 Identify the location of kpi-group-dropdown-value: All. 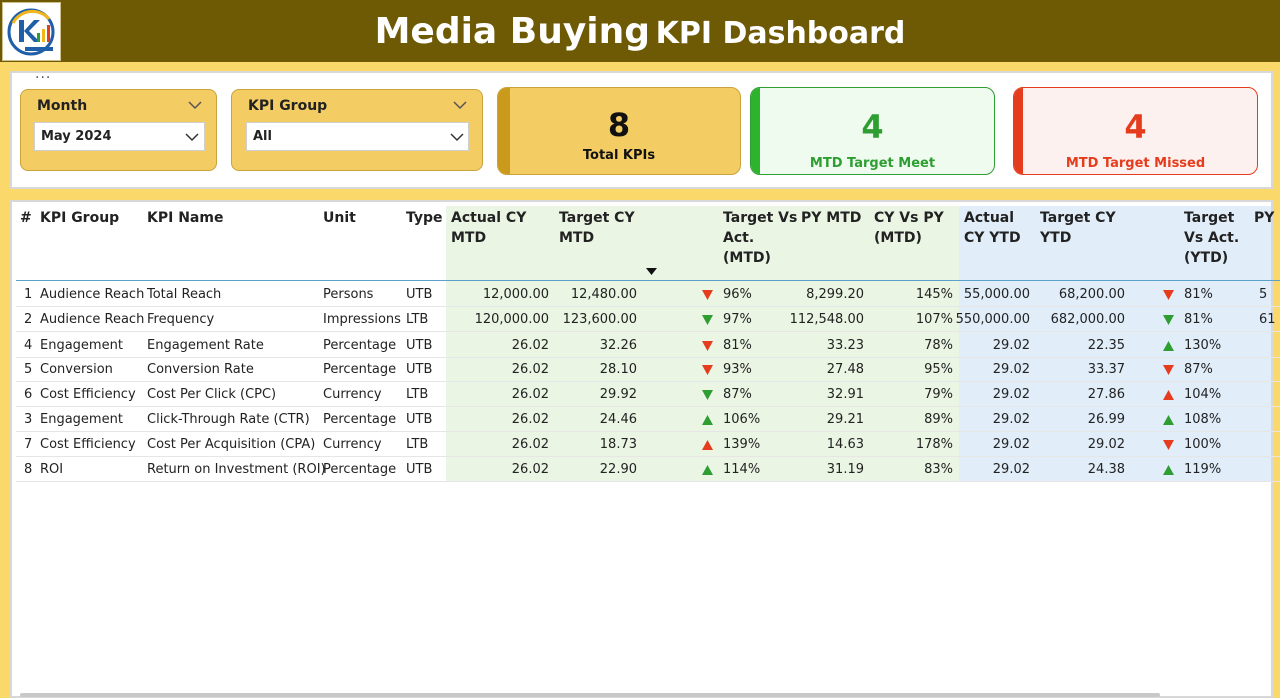
(262, 136).